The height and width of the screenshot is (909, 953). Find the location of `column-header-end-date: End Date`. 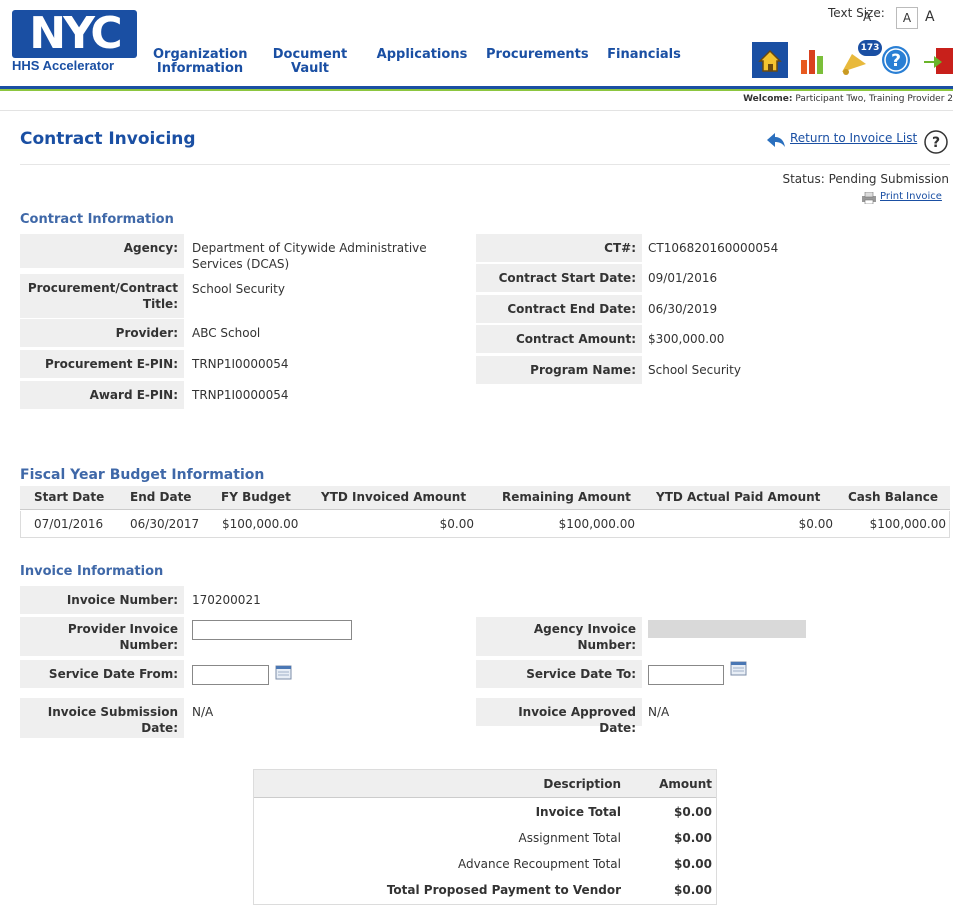

column-header-end-date: End Date is located at coordinates (160, 497).